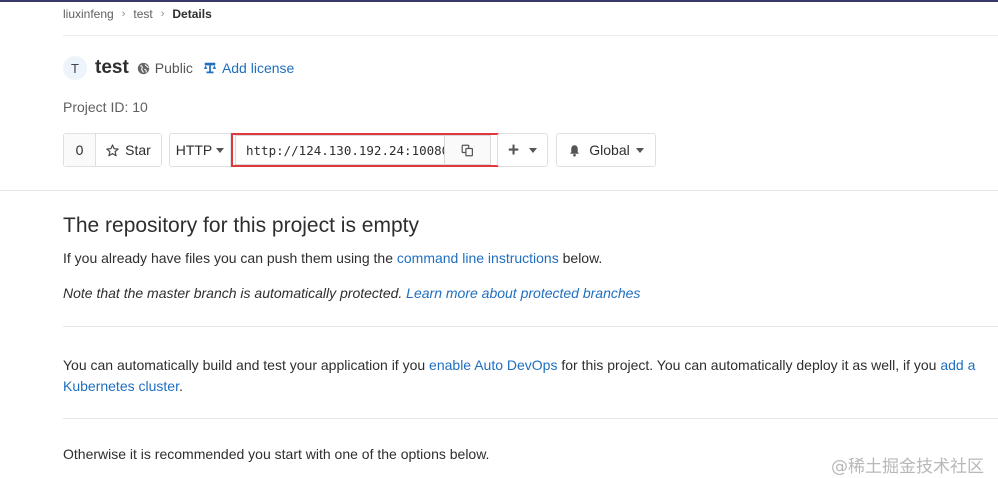 This screenshot has width=998, height=478. Describe the element at coordinates (180, 386) in the screenshot. I see `devops-text-suffix: .` at that location.